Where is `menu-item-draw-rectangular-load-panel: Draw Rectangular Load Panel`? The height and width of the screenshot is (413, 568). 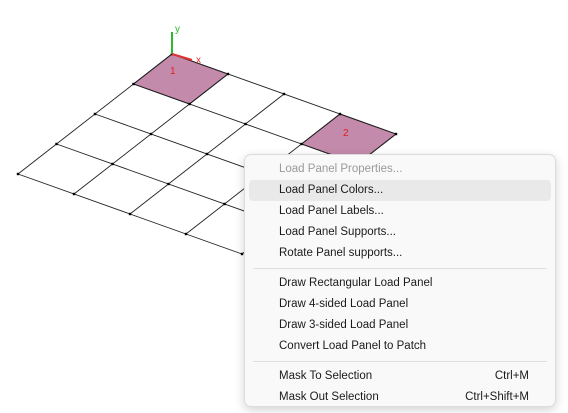 menu-item-draw-rectangular-load-panel: Draw Rectangular Load Panel is located at coordinates (400, 283).